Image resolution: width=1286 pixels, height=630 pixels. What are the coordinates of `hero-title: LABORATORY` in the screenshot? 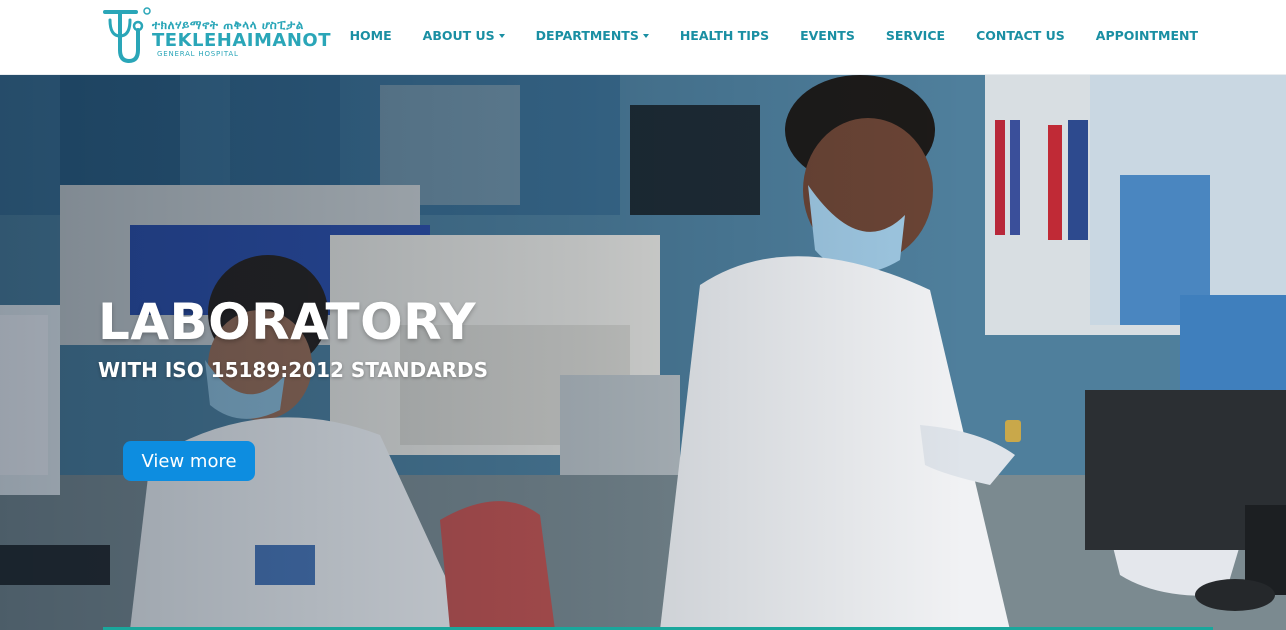 It's located at (287, 322).